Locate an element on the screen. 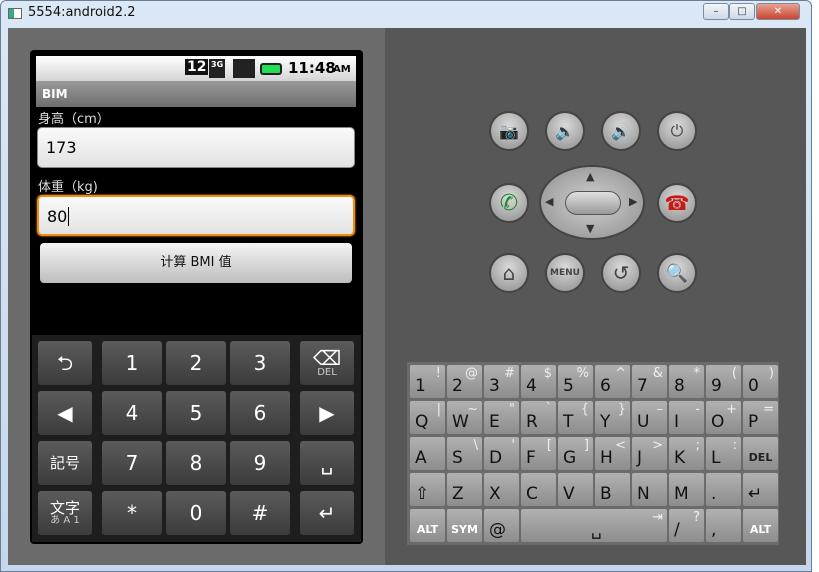  hw-key-4: 4 $ is located at coordinates (538, 381).